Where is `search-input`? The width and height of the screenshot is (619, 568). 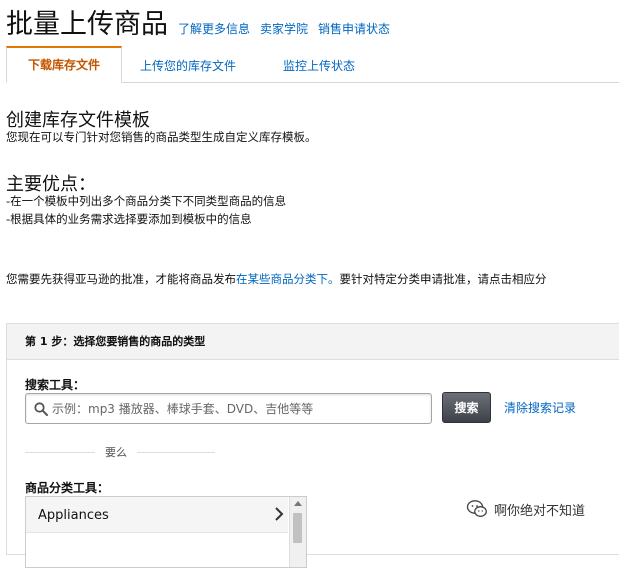 search-input is located at coordinates (232, 408).